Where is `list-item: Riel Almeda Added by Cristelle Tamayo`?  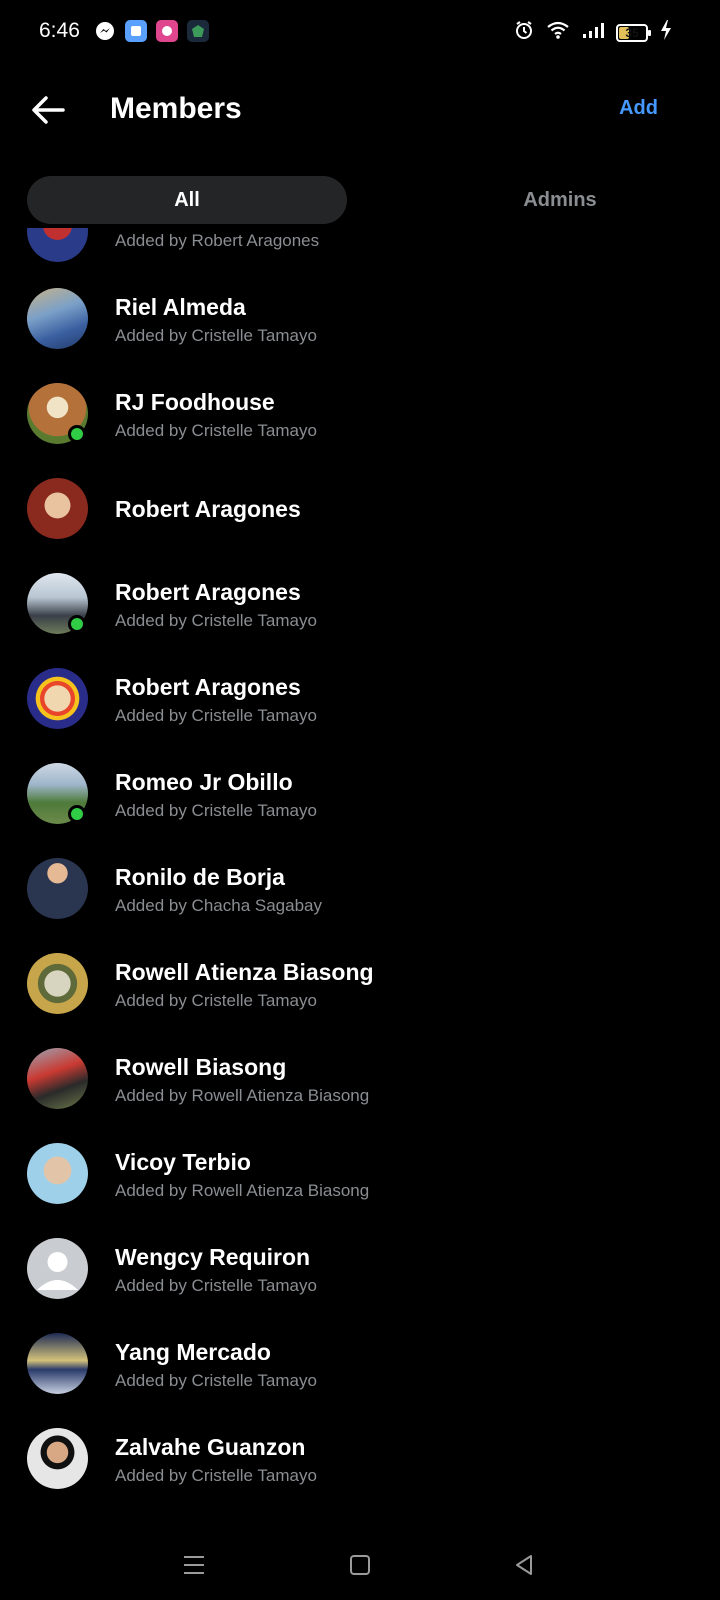 list-item: Riel Almeda Added by Cristelle Tamayo is located at coordinates (360, 325).